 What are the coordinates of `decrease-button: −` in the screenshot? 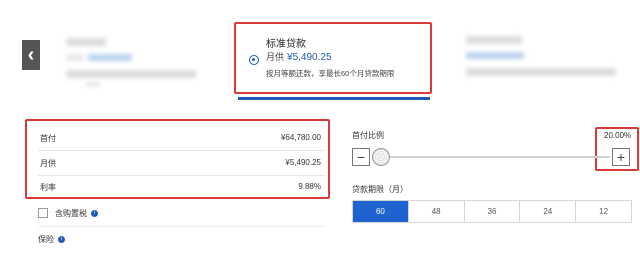 It's located at (361, 157).